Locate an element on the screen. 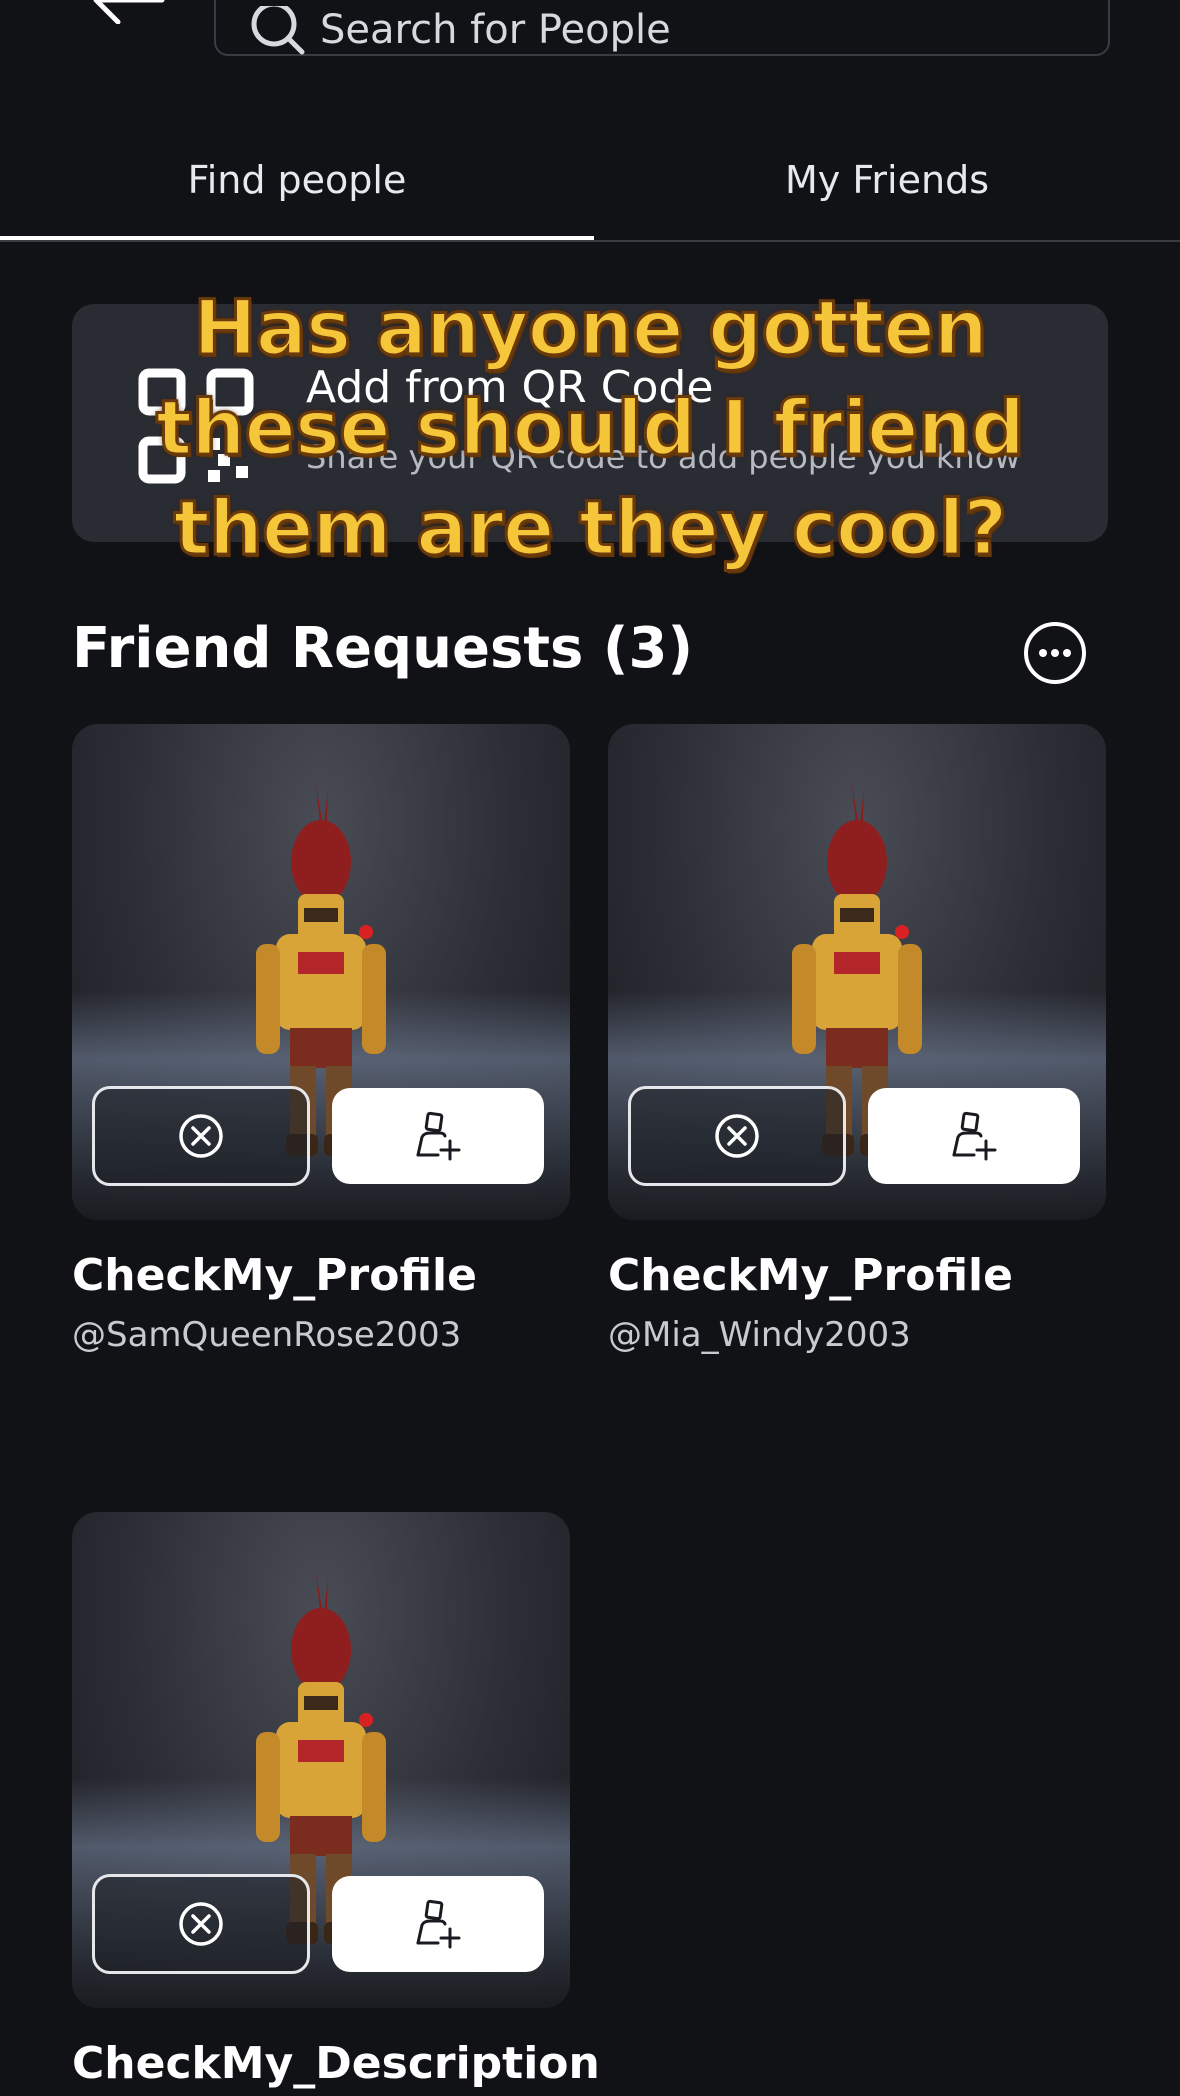 Image resolution: width=1180 pixels, height=2096 pixels. friend-request-card: CheckMy_Profile @SamQueenRose2003 is located at coordinates (321, 1039).